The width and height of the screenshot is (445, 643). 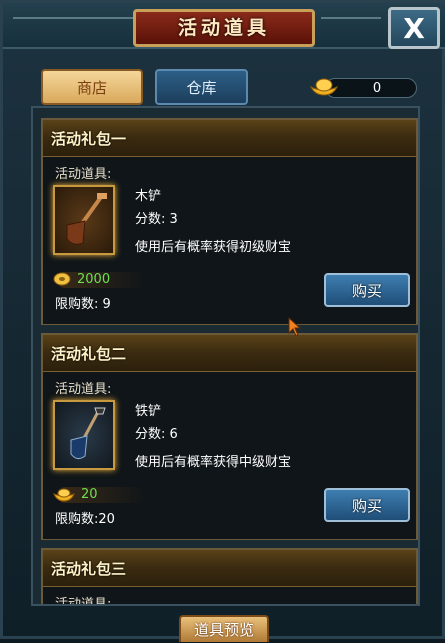 What do you see at coordinates (229, 596) in the screenshot?
I see `pack-body: 活动道具:` at bounding box center [229, 596].